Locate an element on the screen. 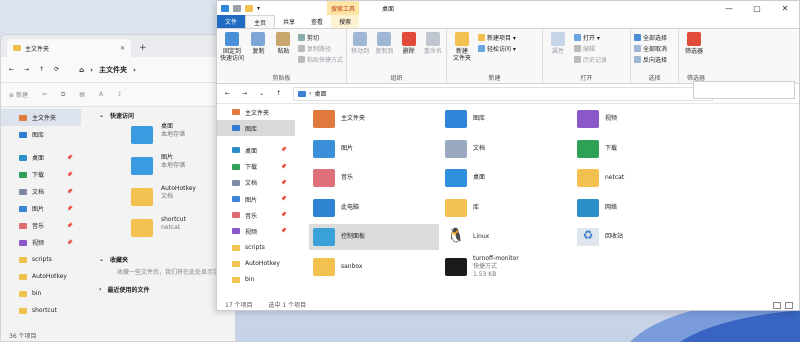 The image size is (800, 342). recent-files-header: › 最近使用的文件 is located at coordinates (167, 289).